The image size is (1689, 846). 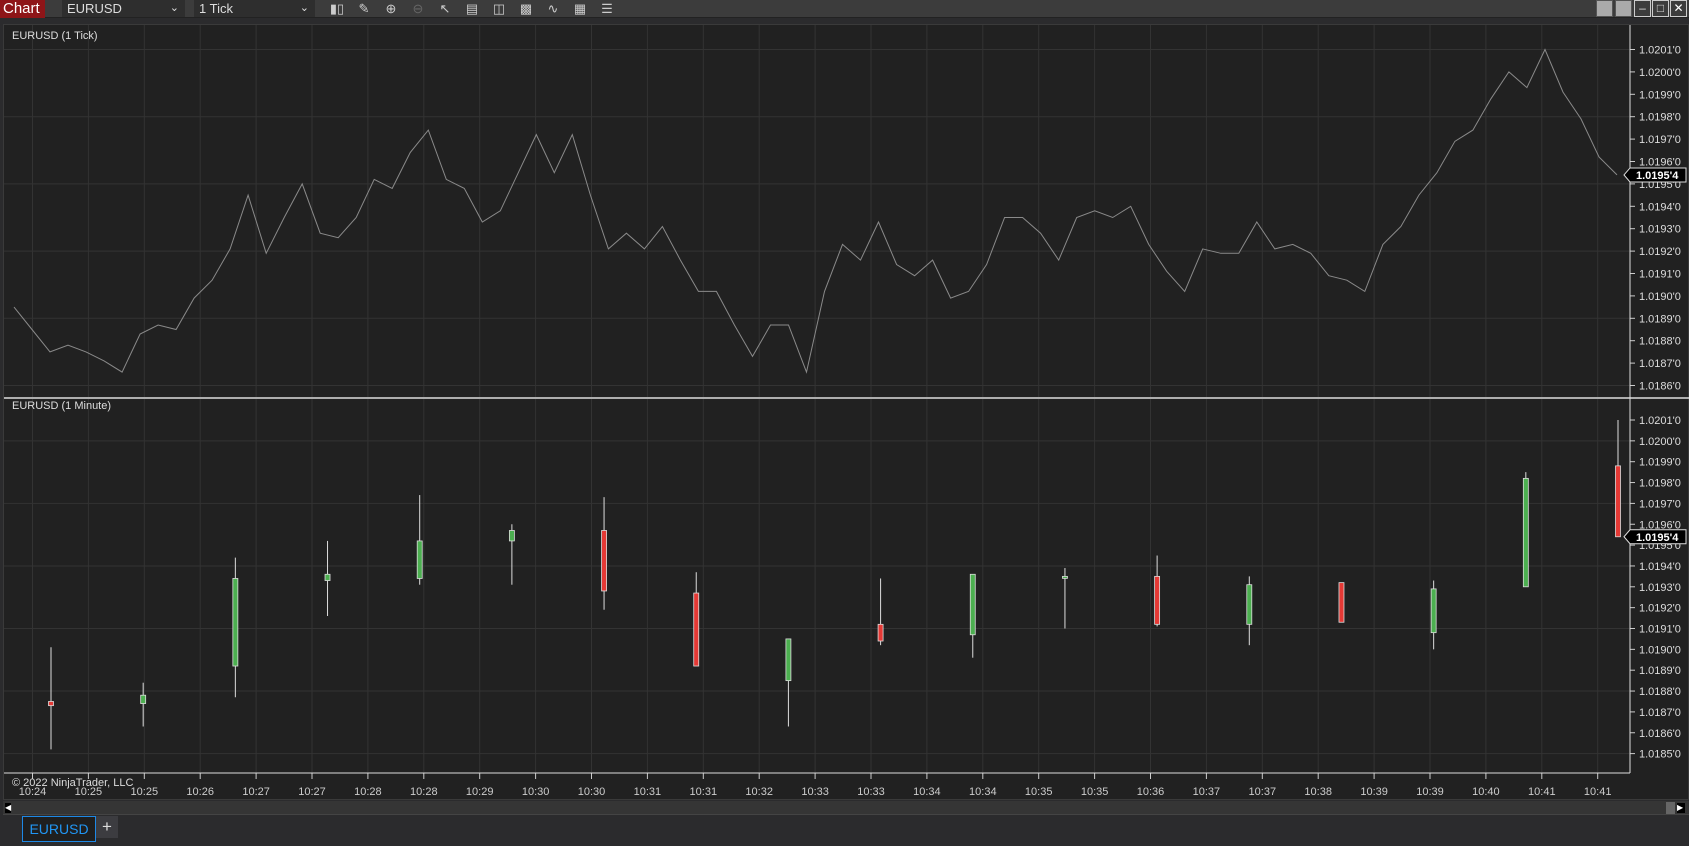 What do you see at coordinates (580, 9) in the screenshot?
I see `indicators-icon: ▦` at bounding box center [580, 9].